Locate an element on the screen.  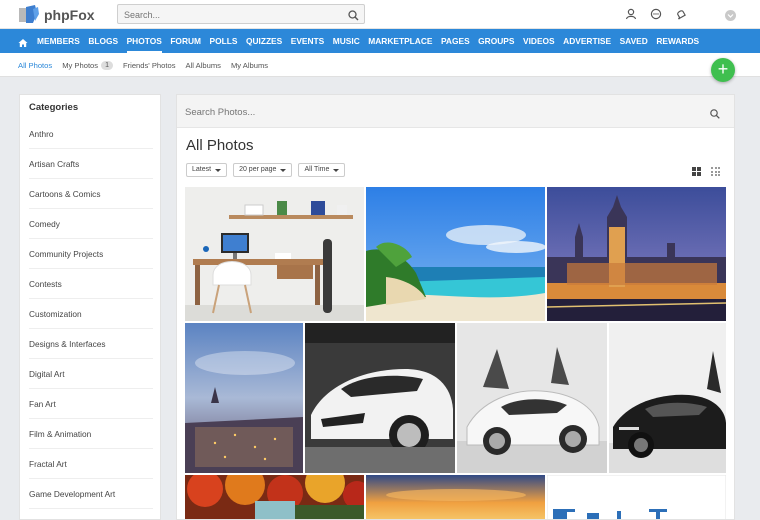
nav-item-pages: PAGES is located at coordinates (455, 41).